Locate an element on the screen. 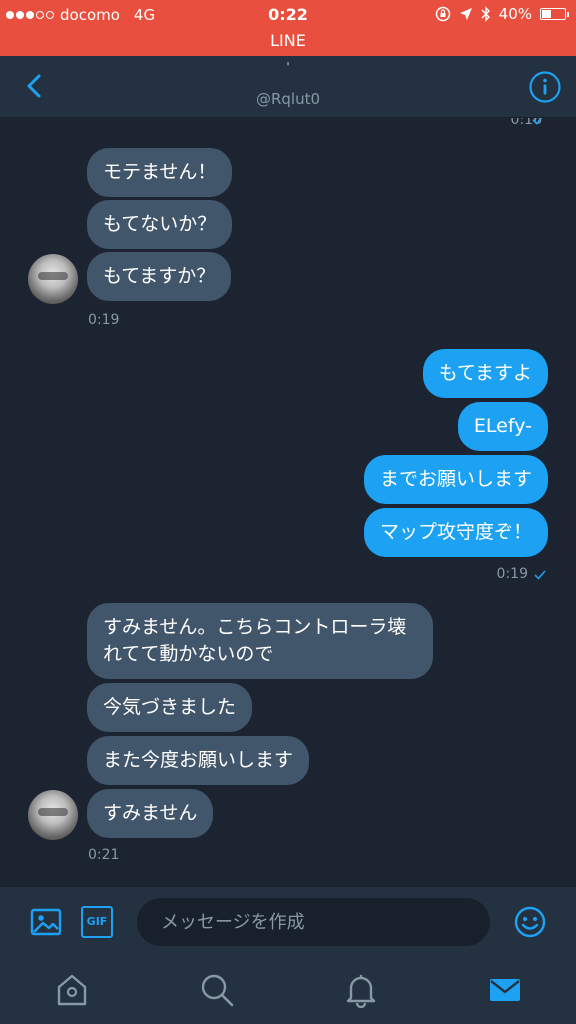  message-time: 0:21 is located at coordinates (104, 855).